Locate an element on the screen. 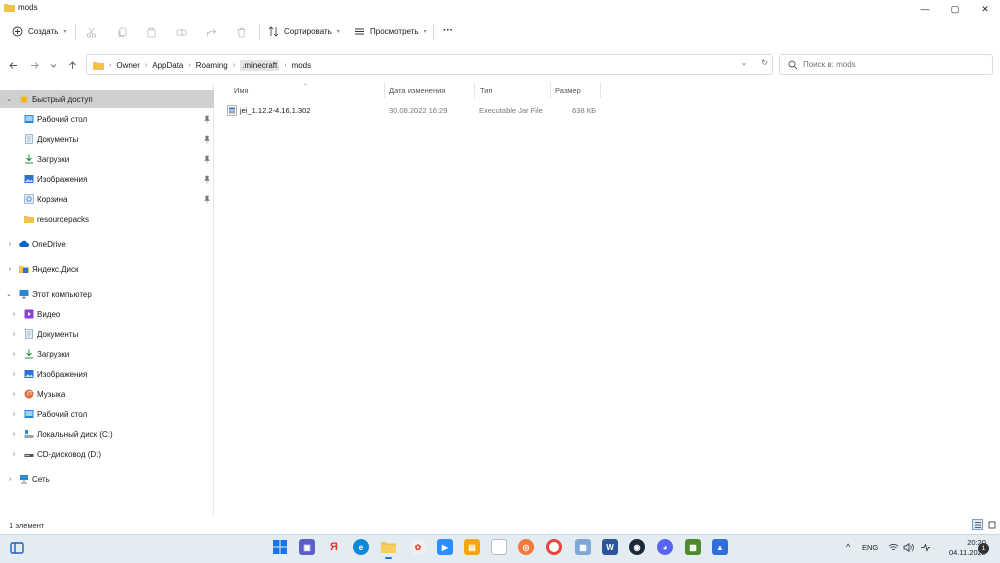 The width and height of the screenshot is (1000, 563). steam-icon: ◉ is located at coordinates (637, 547).